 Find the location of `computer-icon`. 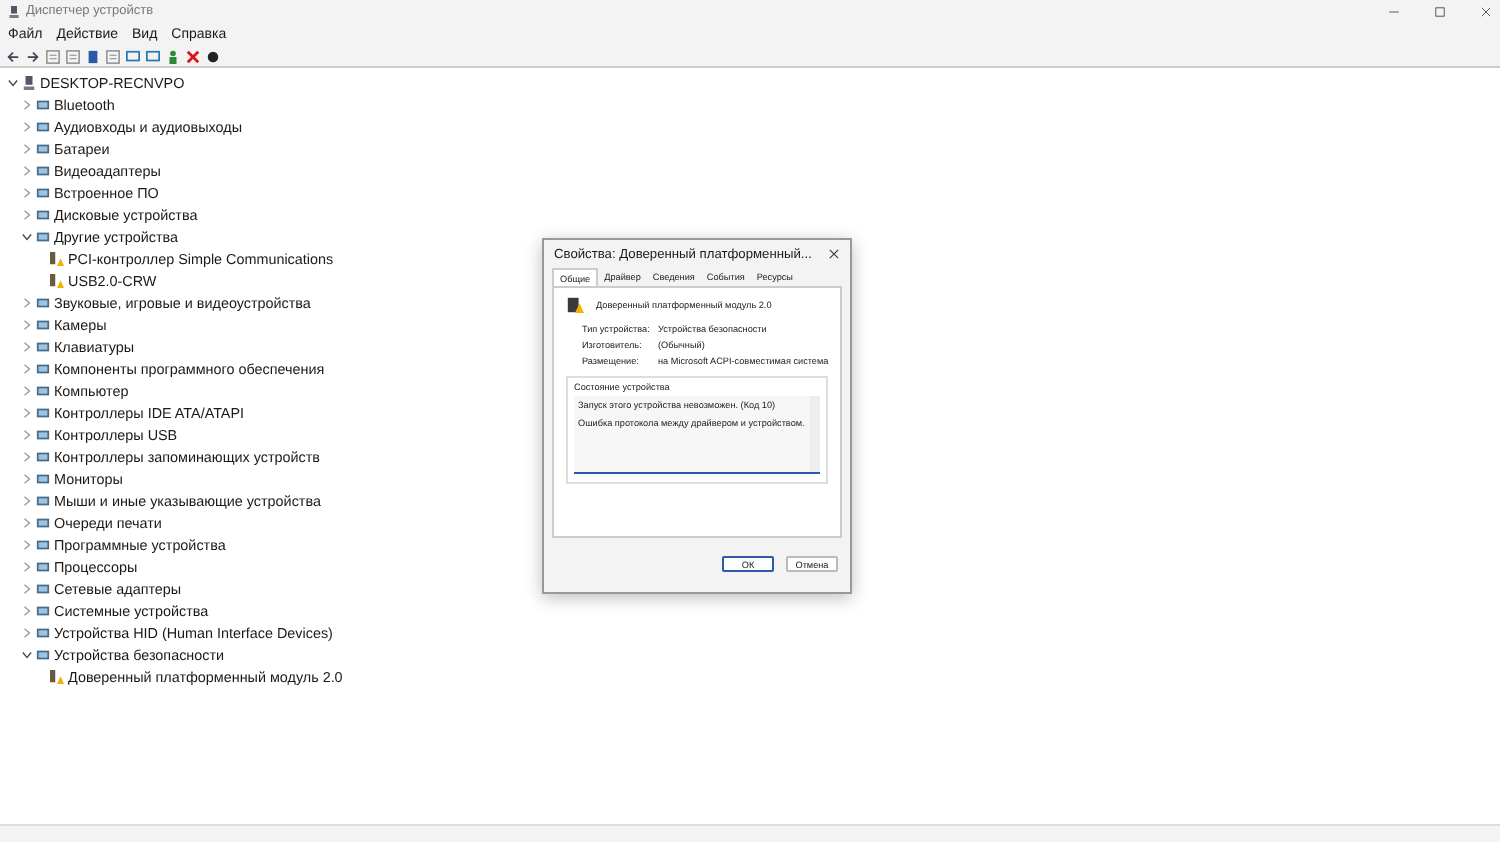

computer-icon is located at coordinates (29, 83).